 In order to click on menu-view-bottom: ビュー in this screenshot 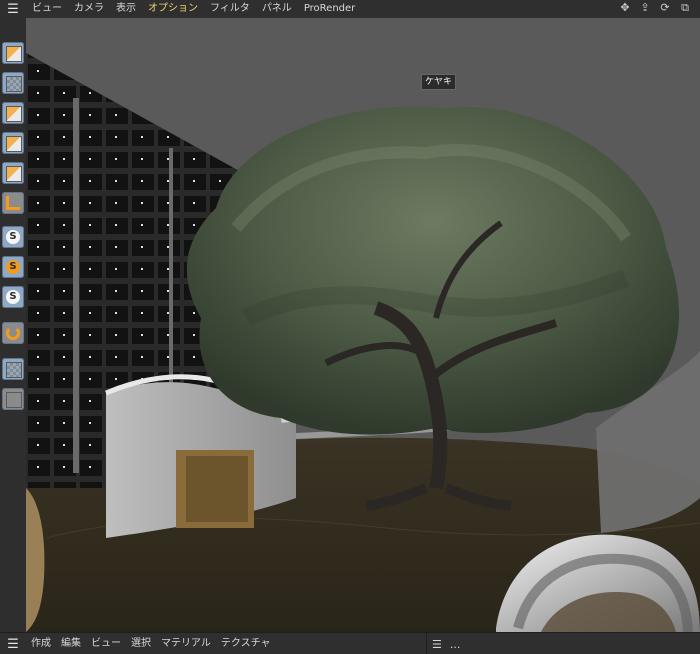, I will do `click(106, 643)`.